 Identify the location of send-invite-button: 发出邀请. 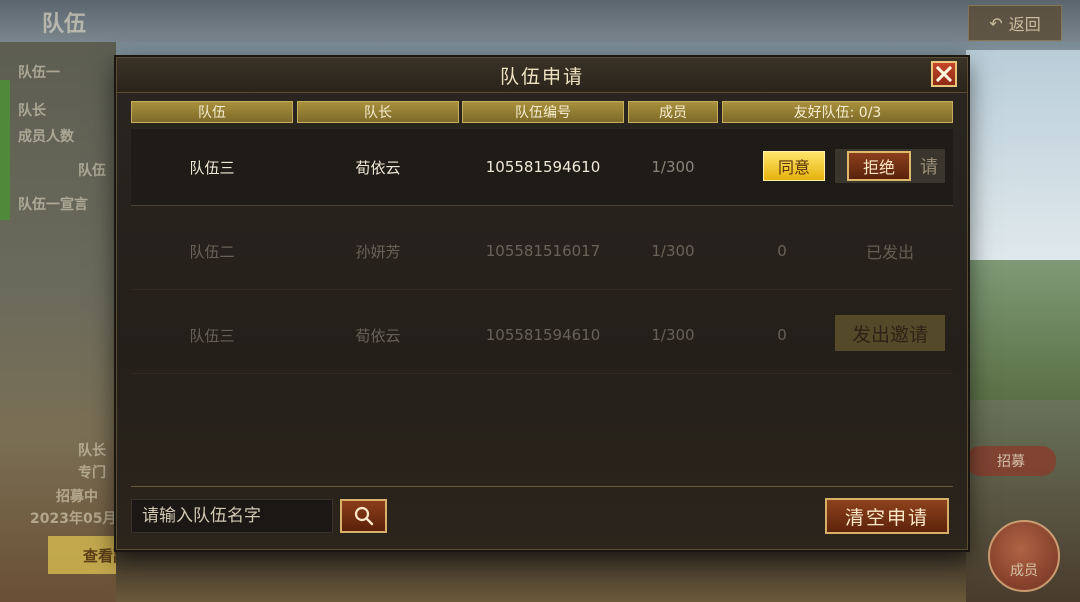
(890, 333).